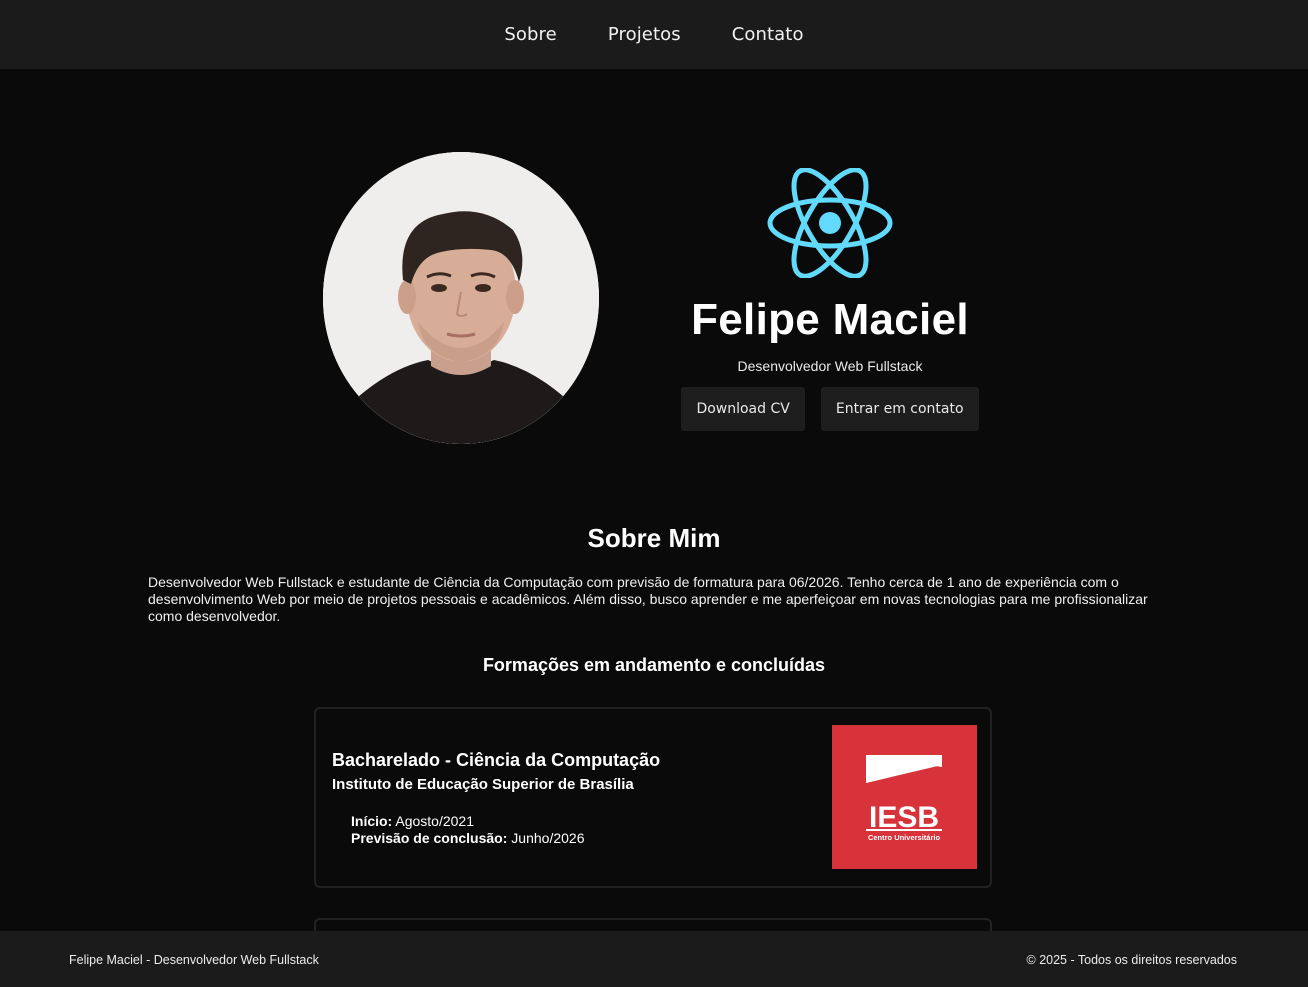 The width and height of the screenshot is (1308, 987). I want to click on iesb-logo: IESB Centro Universitário, so click(904, 797).